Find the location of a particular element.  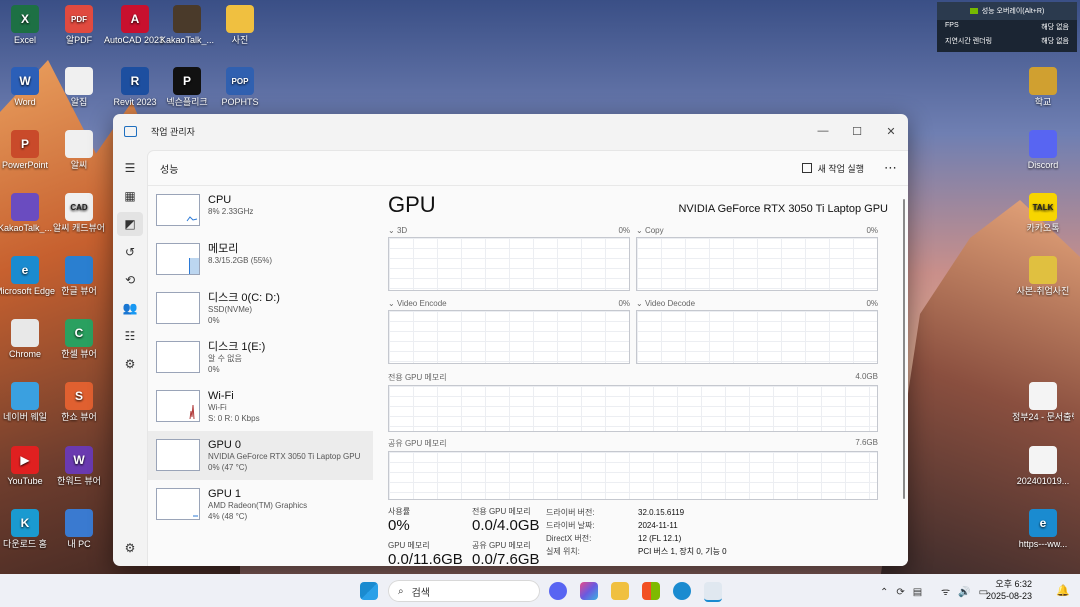

usage-label: 사용률 is located at coordinates (399, 511).